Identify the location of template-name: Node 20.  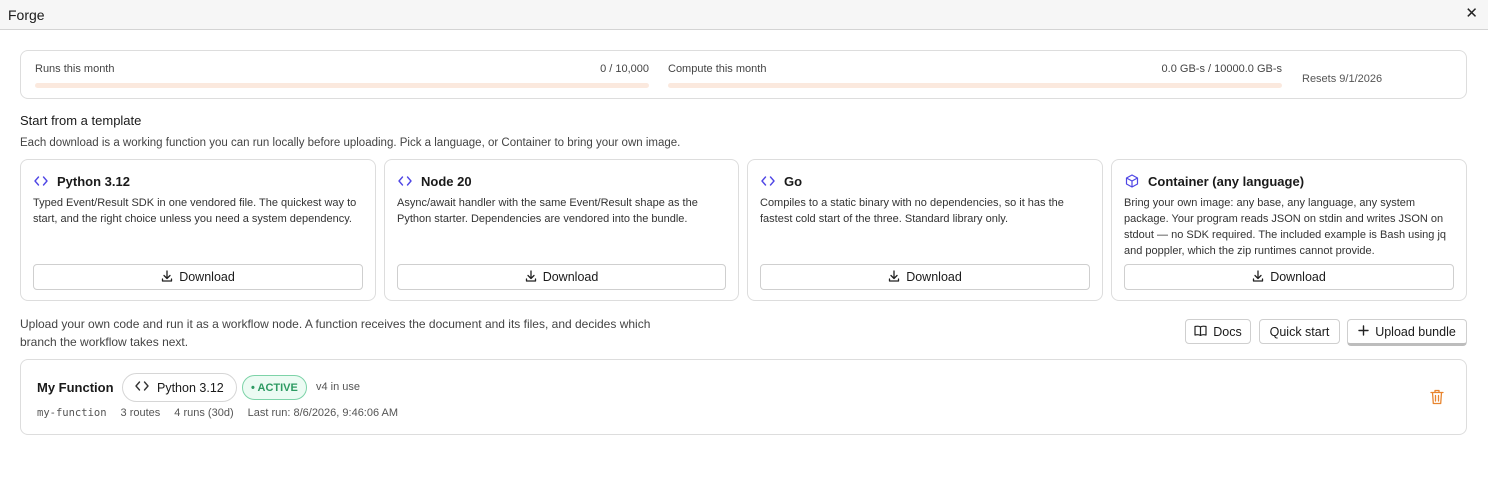
(446, 181).